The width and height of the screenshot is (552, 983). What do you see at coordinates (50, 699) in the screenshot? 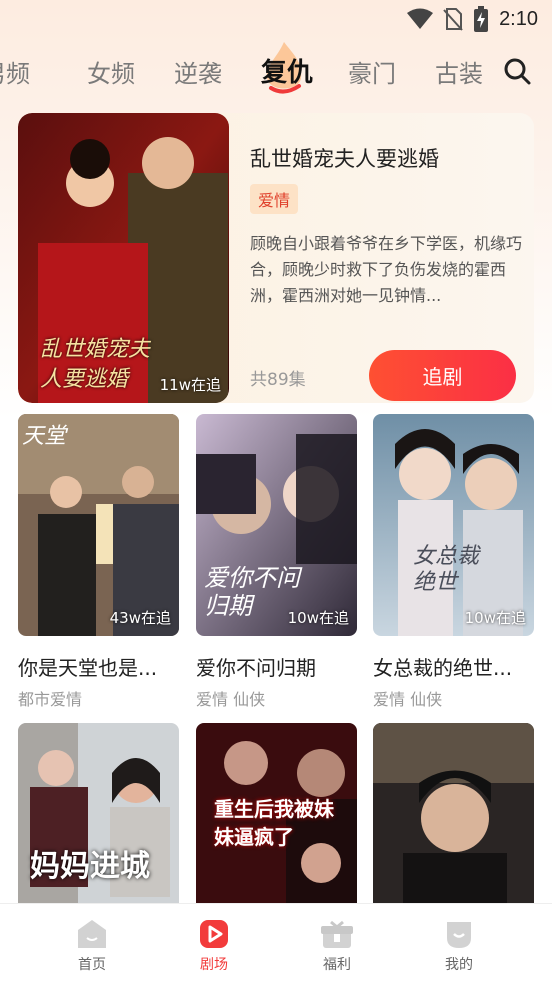
I see `drama-tags: 都市爱情` at bounding box center [50, 699].